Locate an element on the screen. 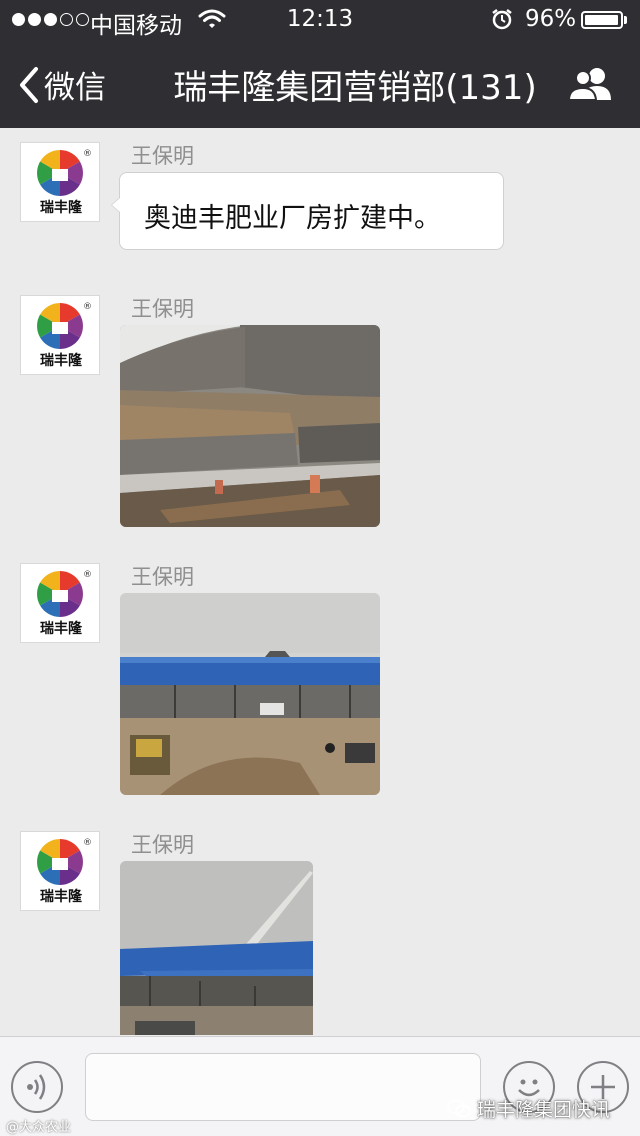 The width and height of the screenshot is (640, 1136). group-members-button is located at coordinates (591, 86).